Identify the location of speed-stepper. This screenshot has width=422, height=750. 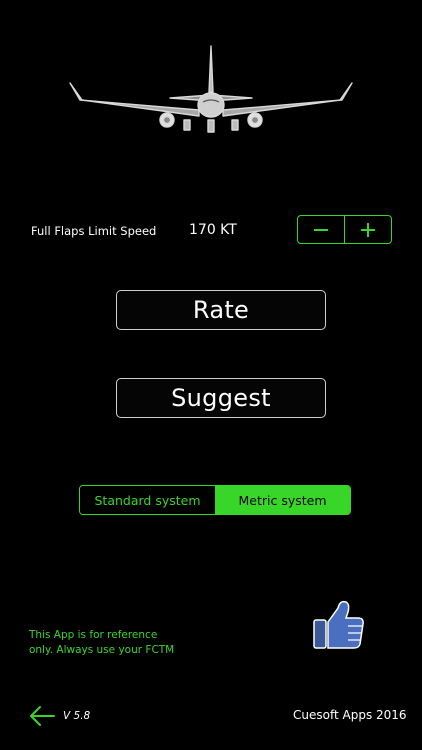
(344, 229).